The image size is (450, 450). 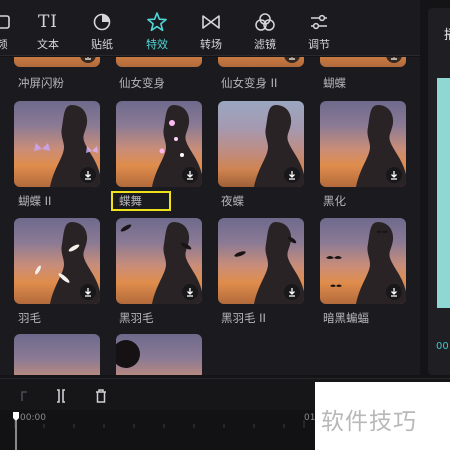 I want to click on effect-name: 黑羽毛, so click(x=136, y=318).